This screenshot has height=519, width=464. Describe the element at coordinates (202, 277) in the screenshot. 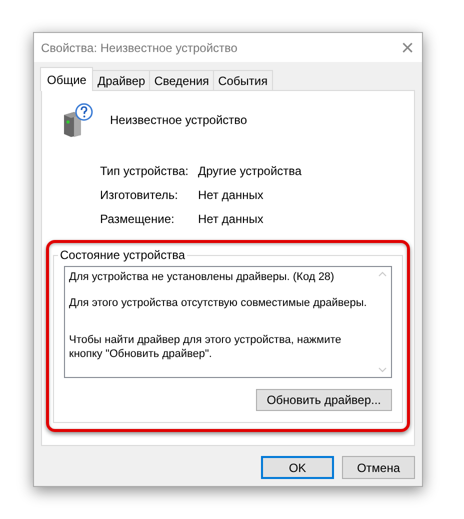

I see `status-message: Для устройства не установлены драйверы. (Код 28)` at that location.